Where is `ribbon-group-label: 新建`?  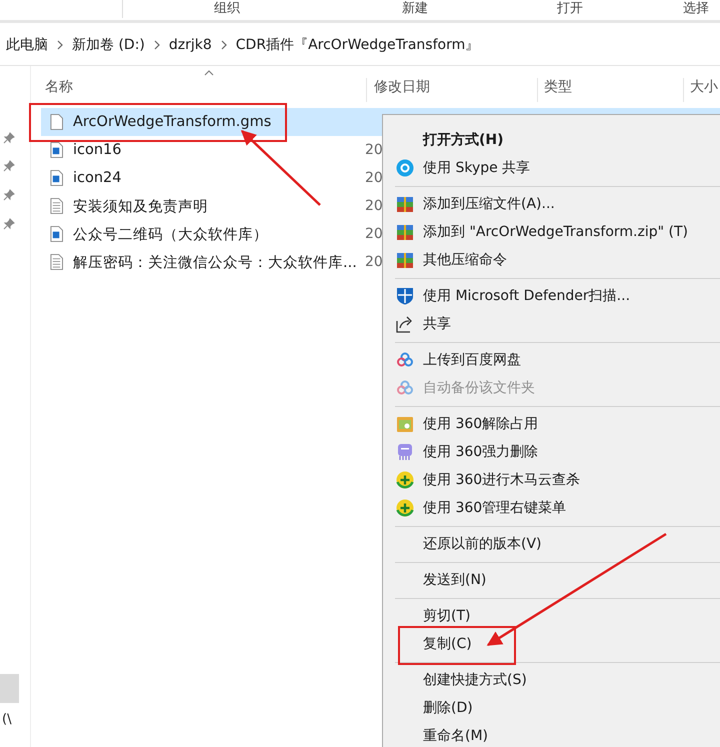 ribbon-group-label: 新建 is located at coordinates (415, 9).